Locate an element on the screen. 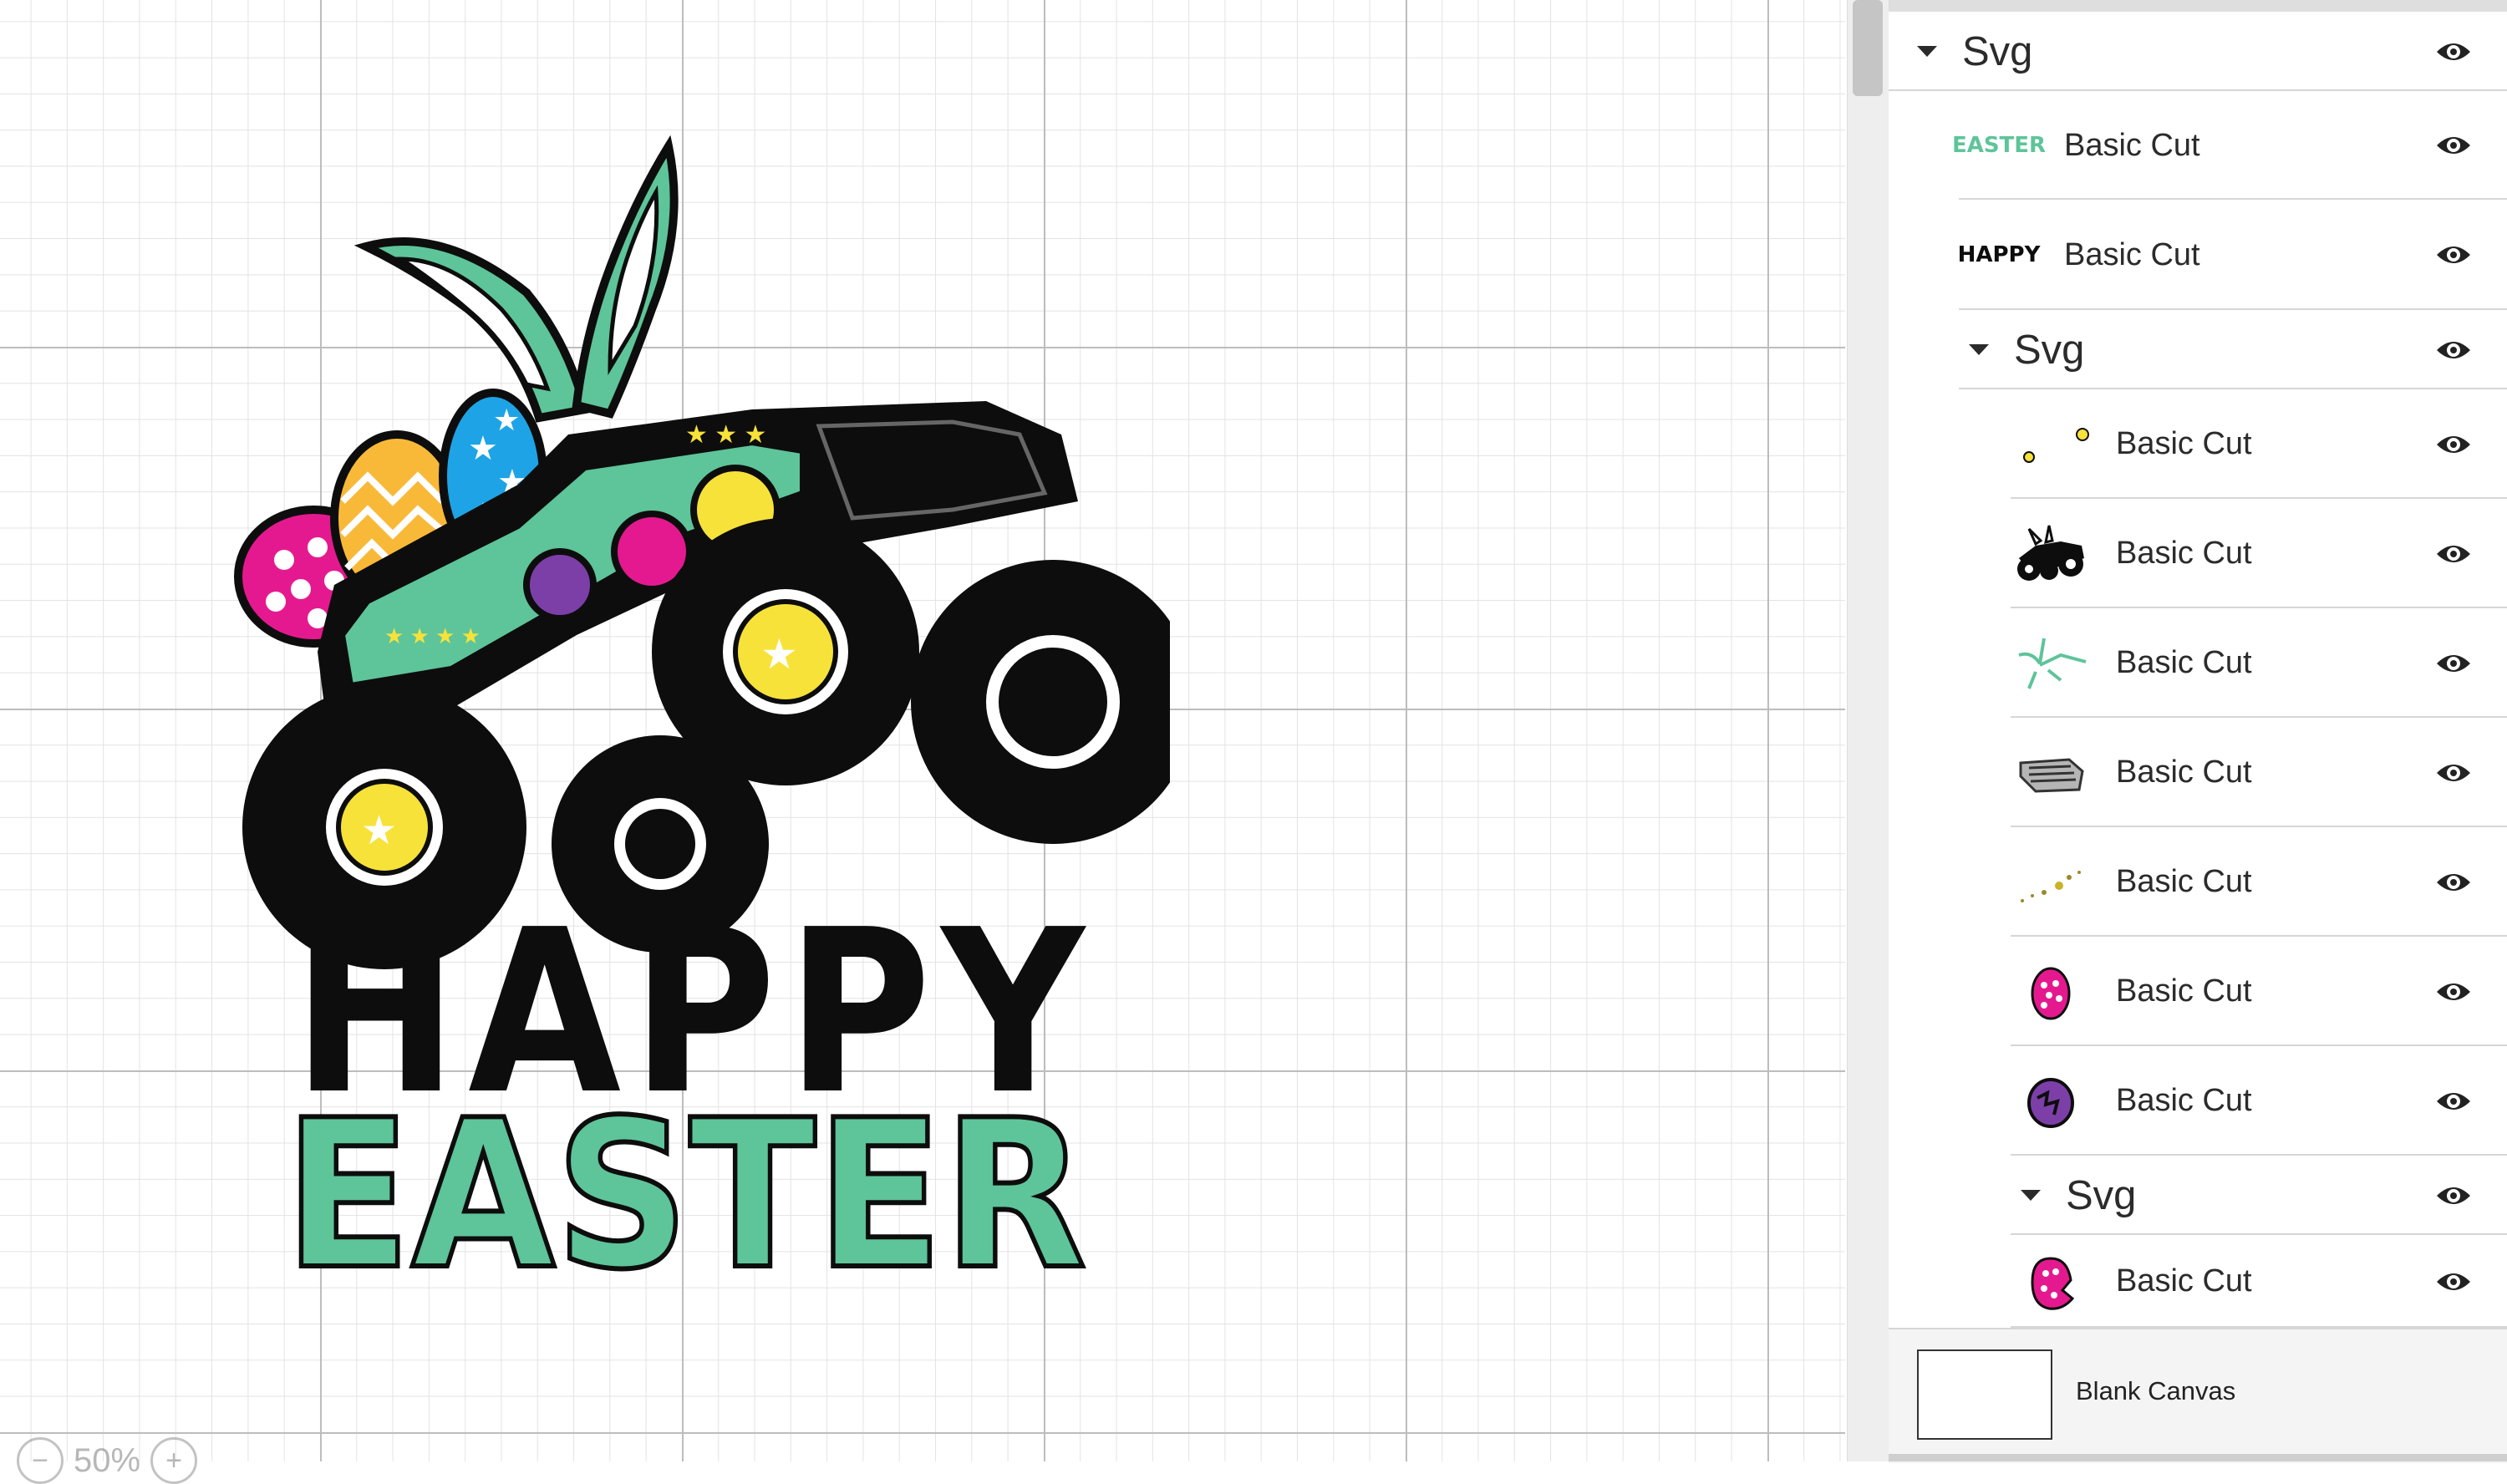 This screenshot has width=2507, height=1484. layer-thumbnail-pink-egg-broken is located at coordinates (2053, 1283).